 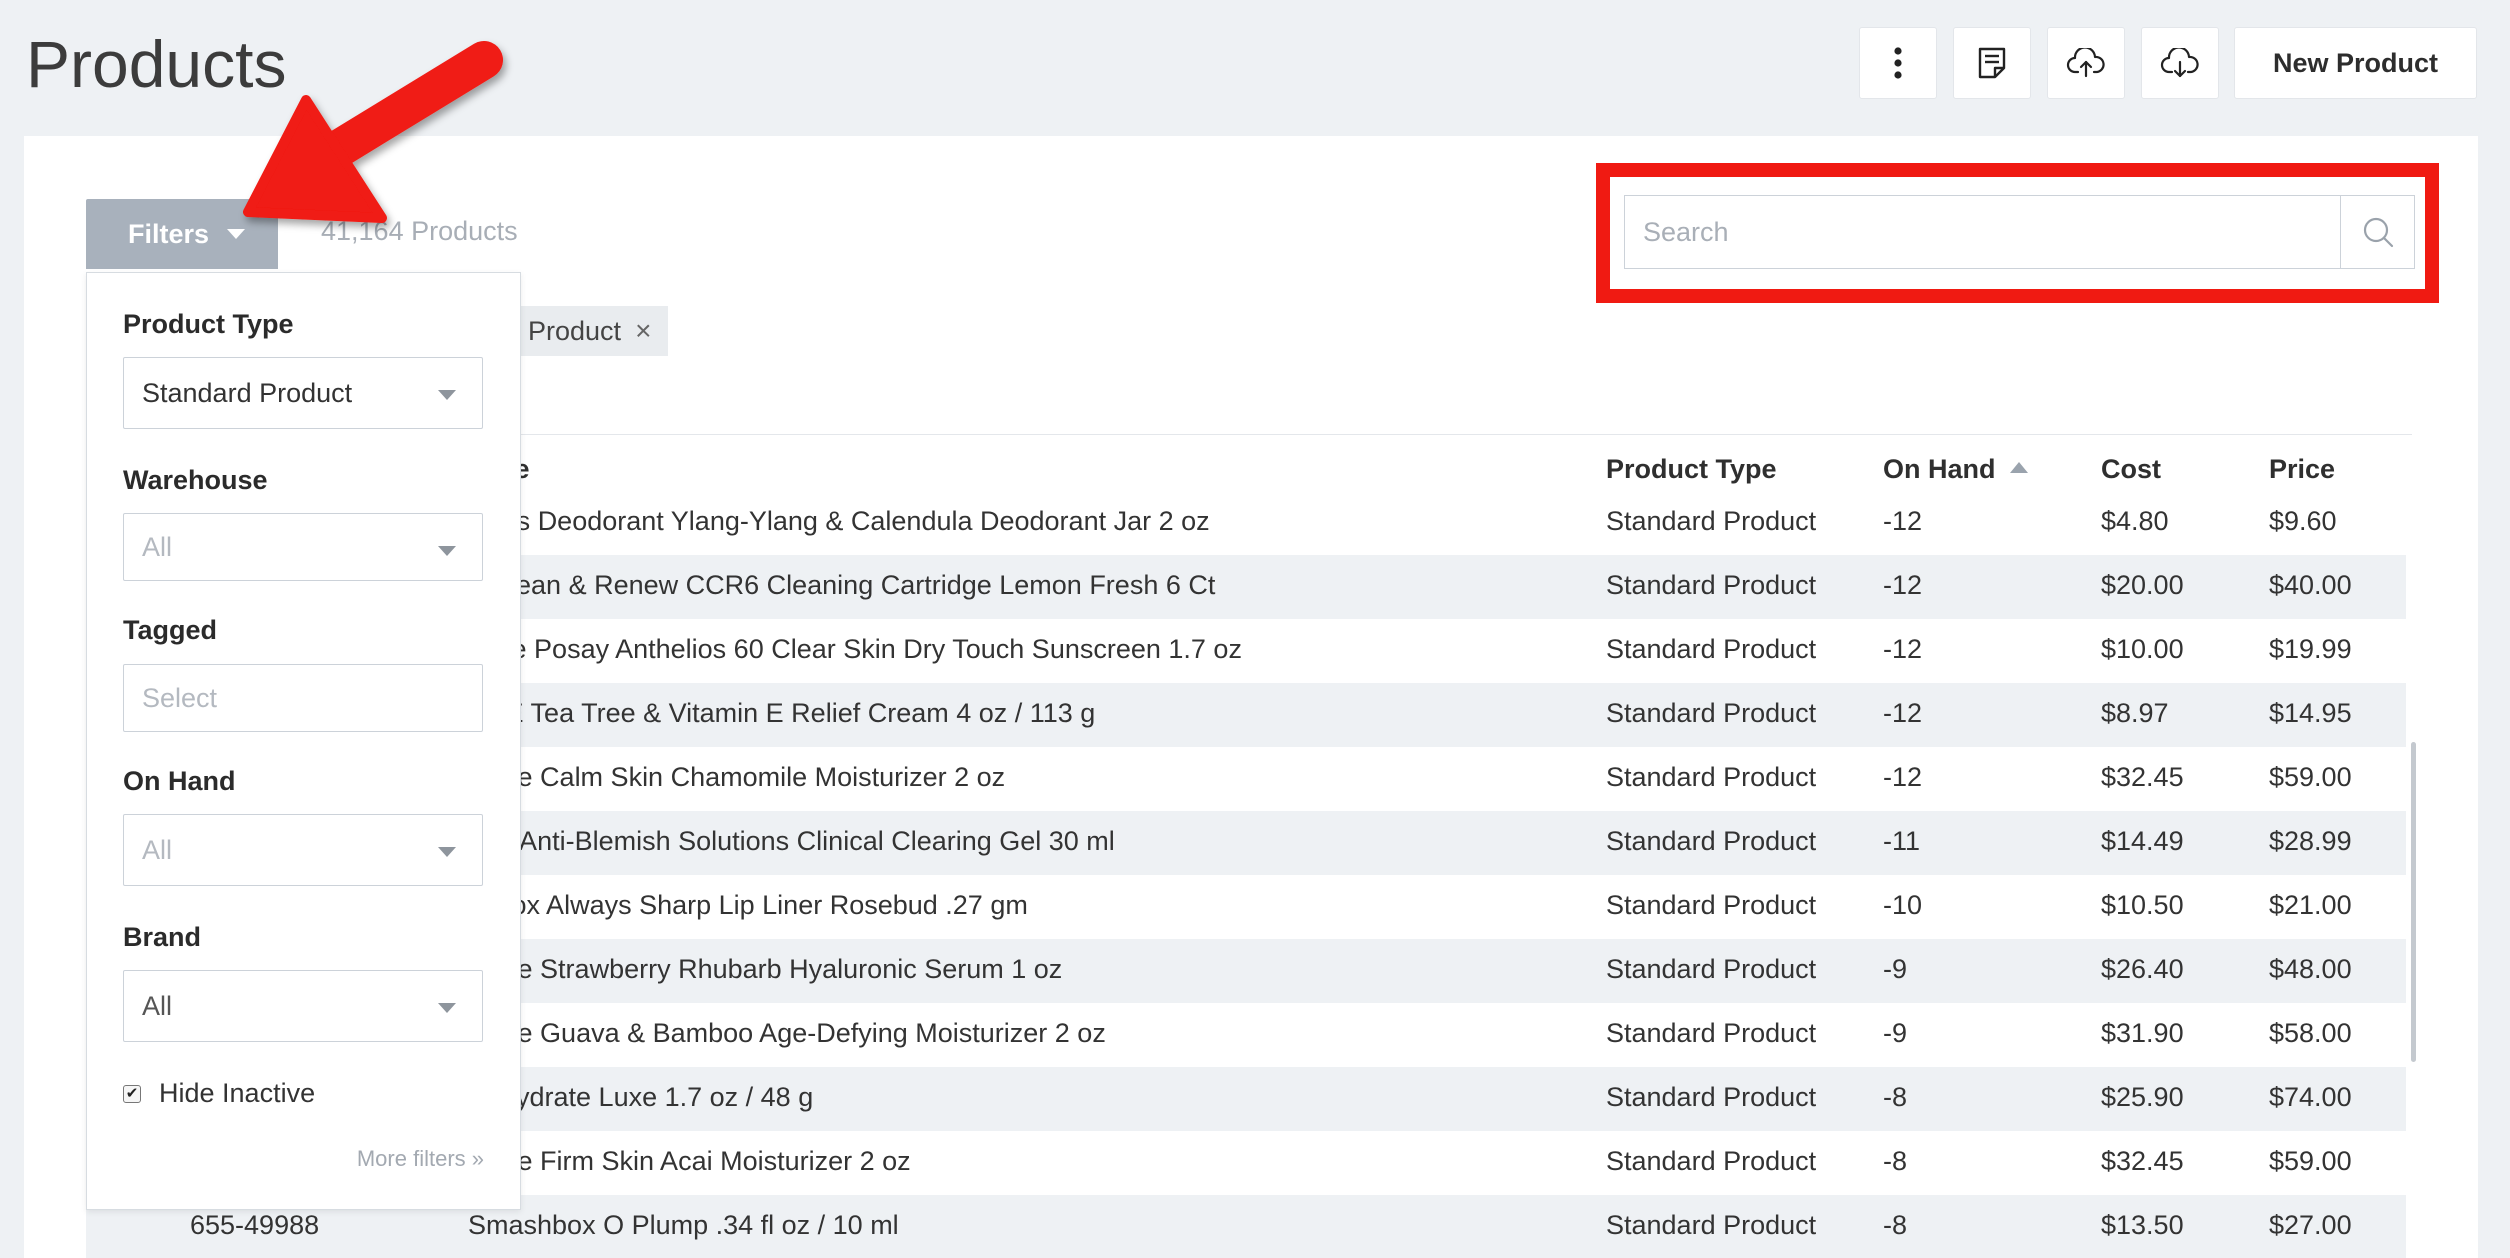 What do you see at coordinates (162, 937) in the screenshot?
I see `brand-label: Brand` at bounding box center [162, 937].